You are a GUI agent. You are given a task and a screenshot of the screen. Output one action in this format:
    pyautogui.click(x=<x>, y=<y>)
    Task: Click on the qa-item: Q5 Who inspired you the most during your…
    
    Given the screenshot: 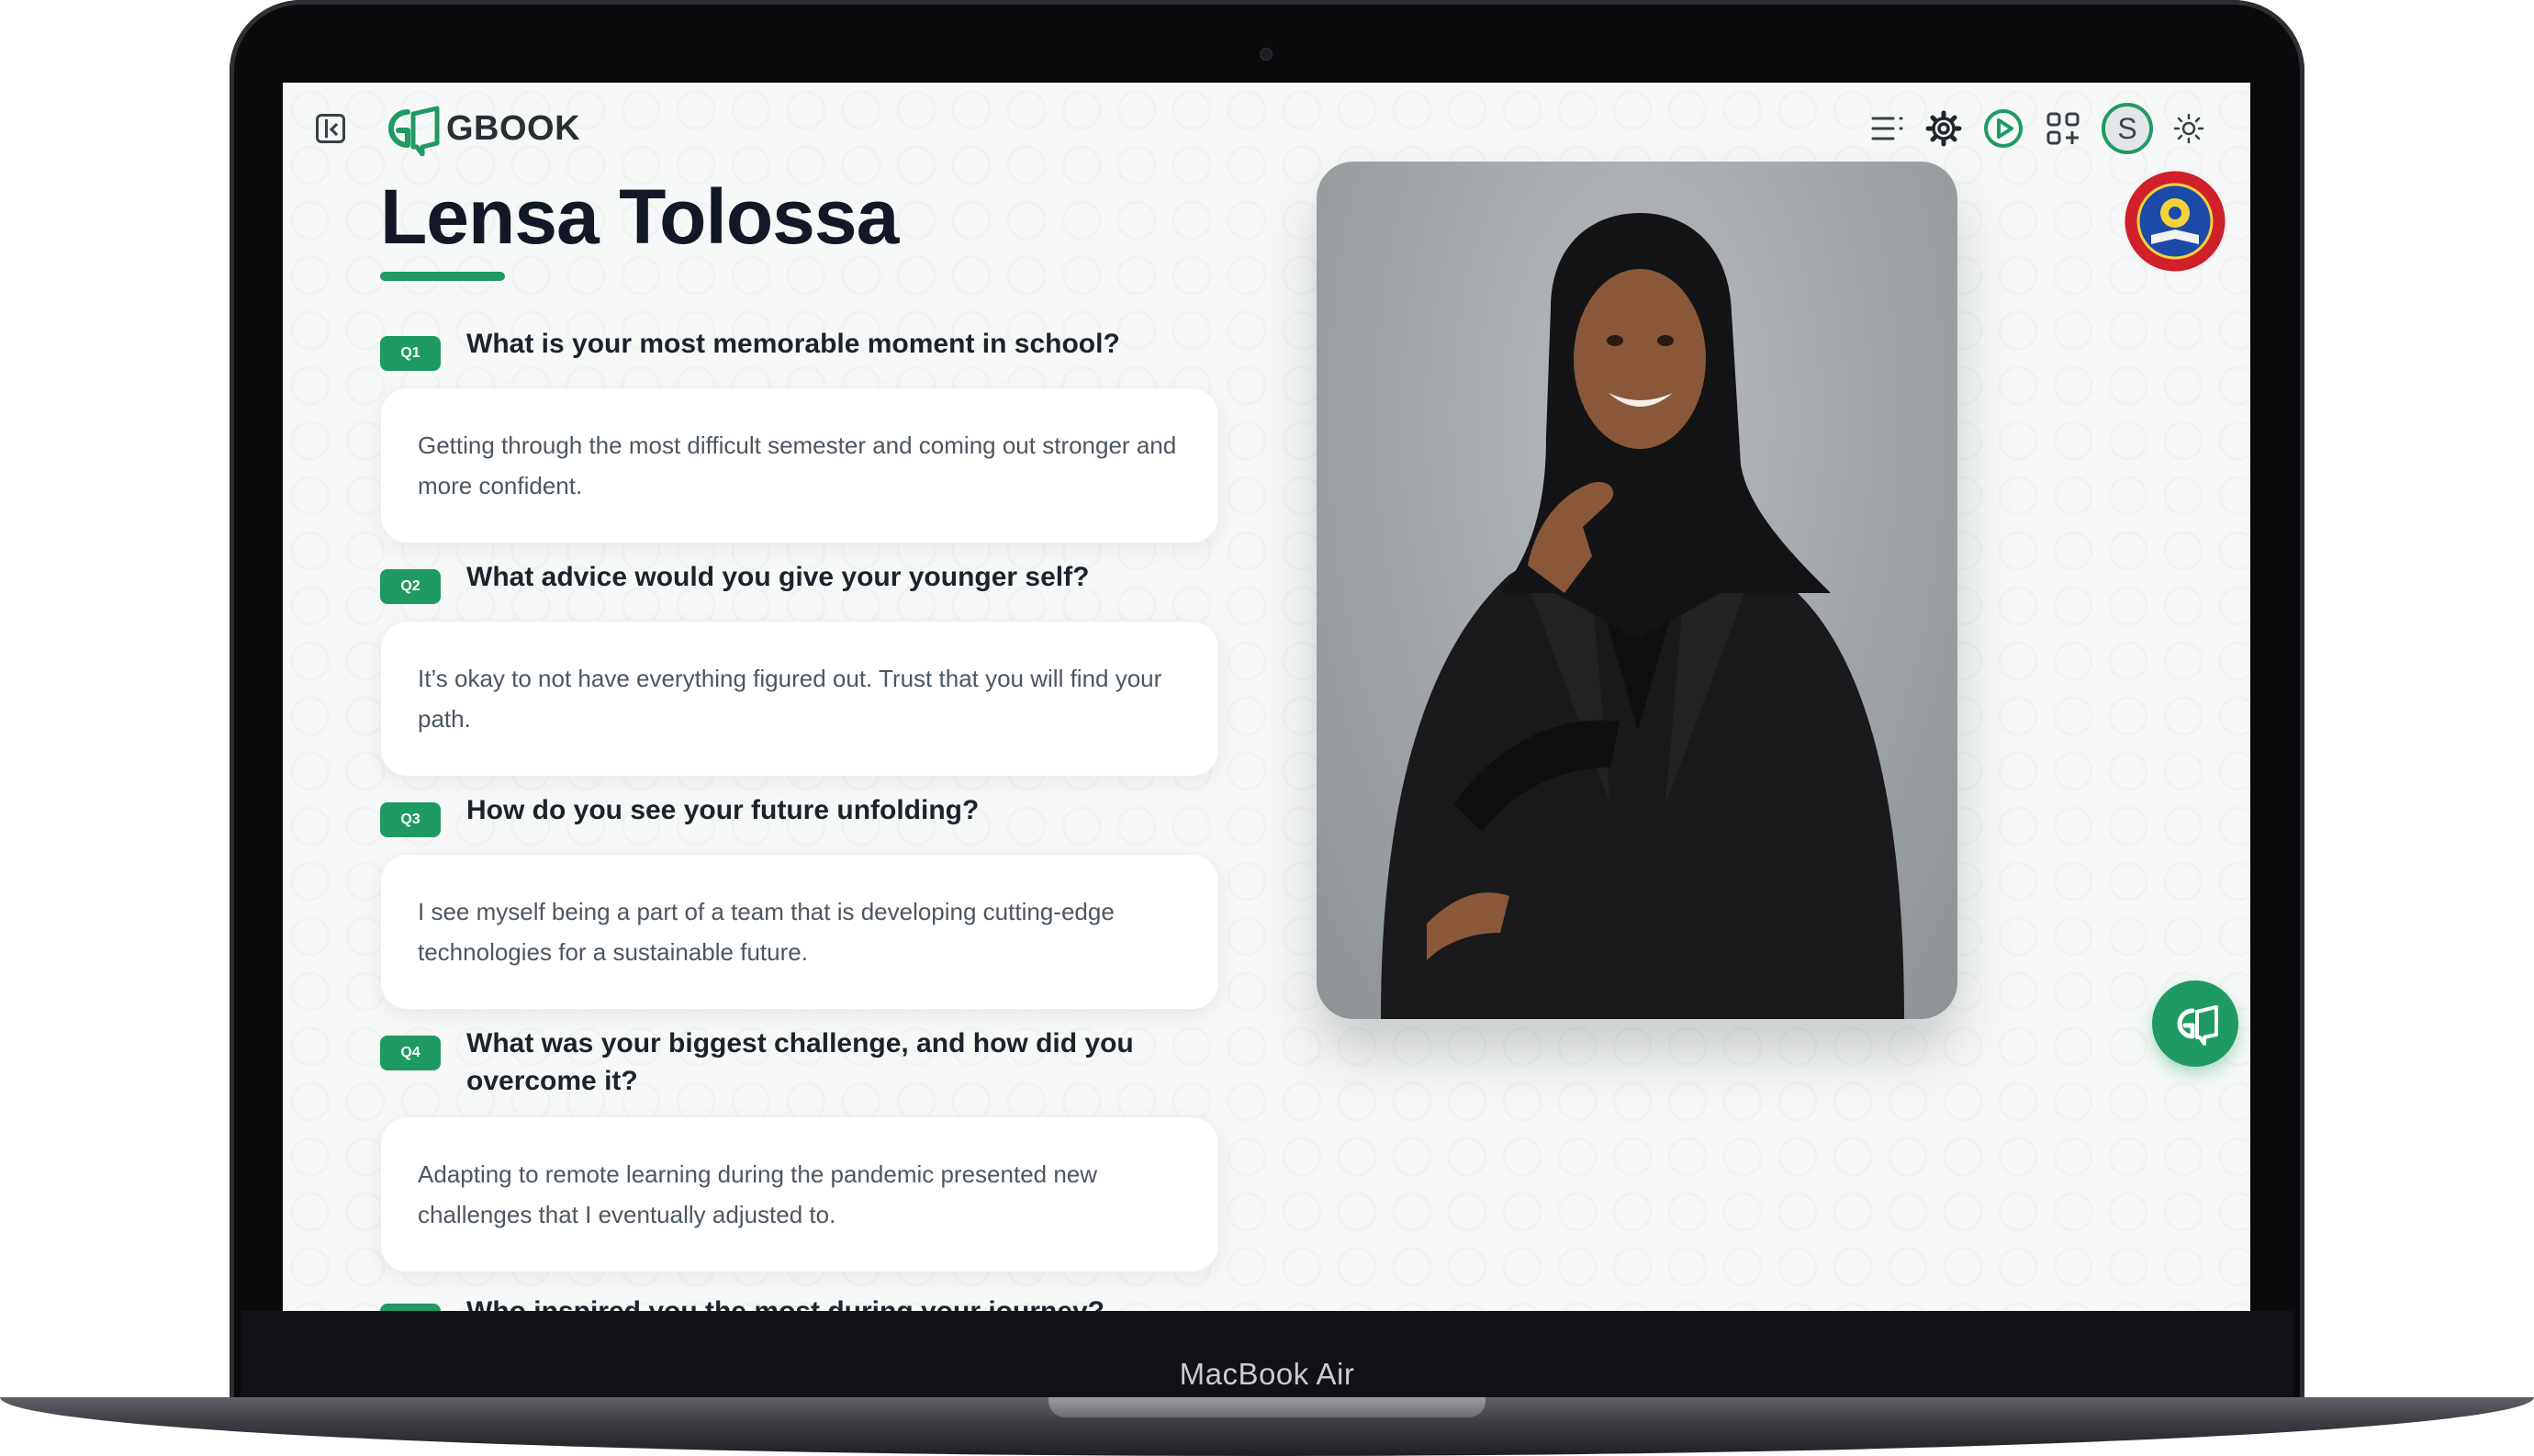 What is the action you would take?
    pyautogui.click(x=799, y=1302)
    